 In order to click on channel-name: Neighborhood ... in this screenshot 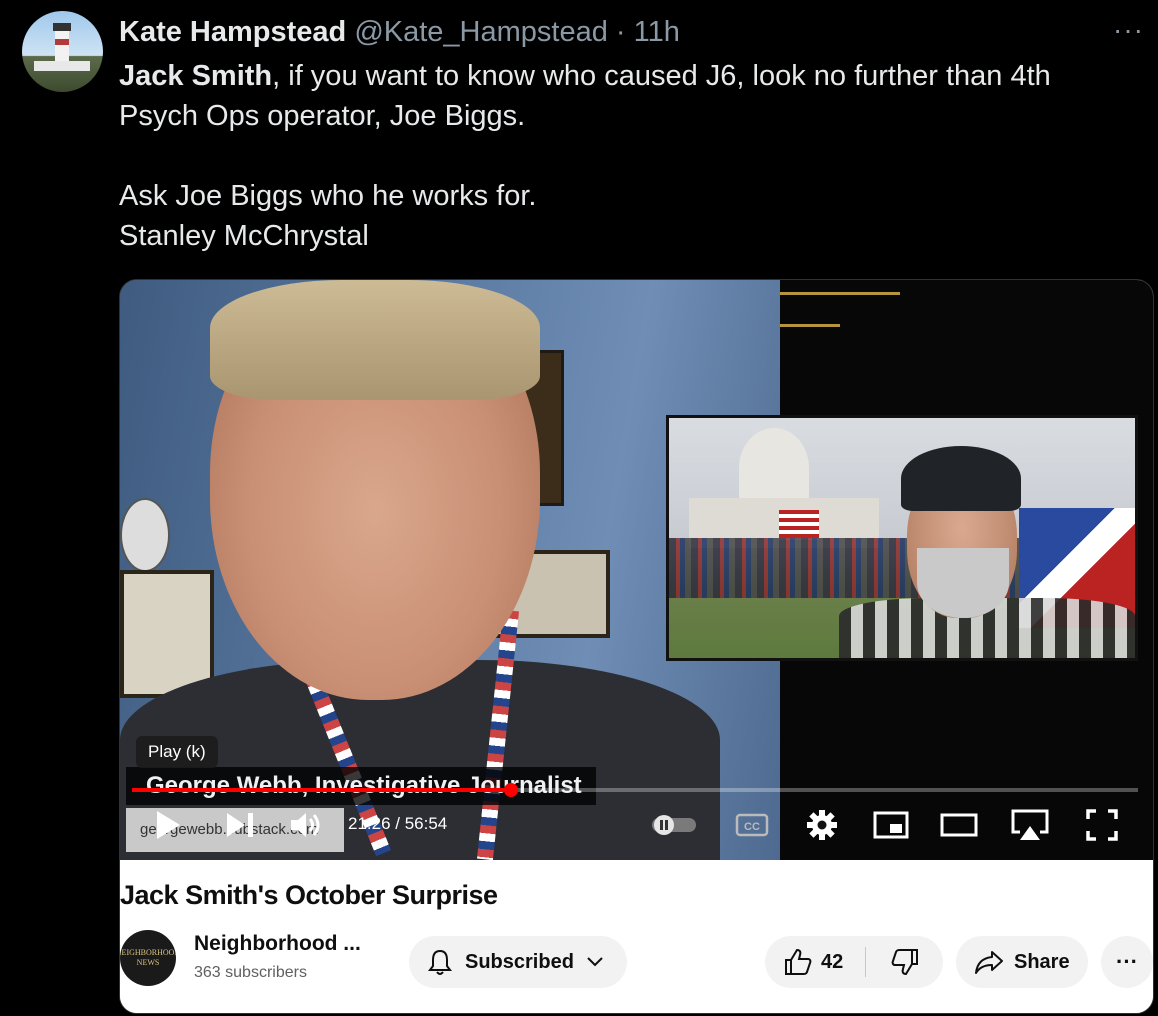, I will do `click(277, 944)`.